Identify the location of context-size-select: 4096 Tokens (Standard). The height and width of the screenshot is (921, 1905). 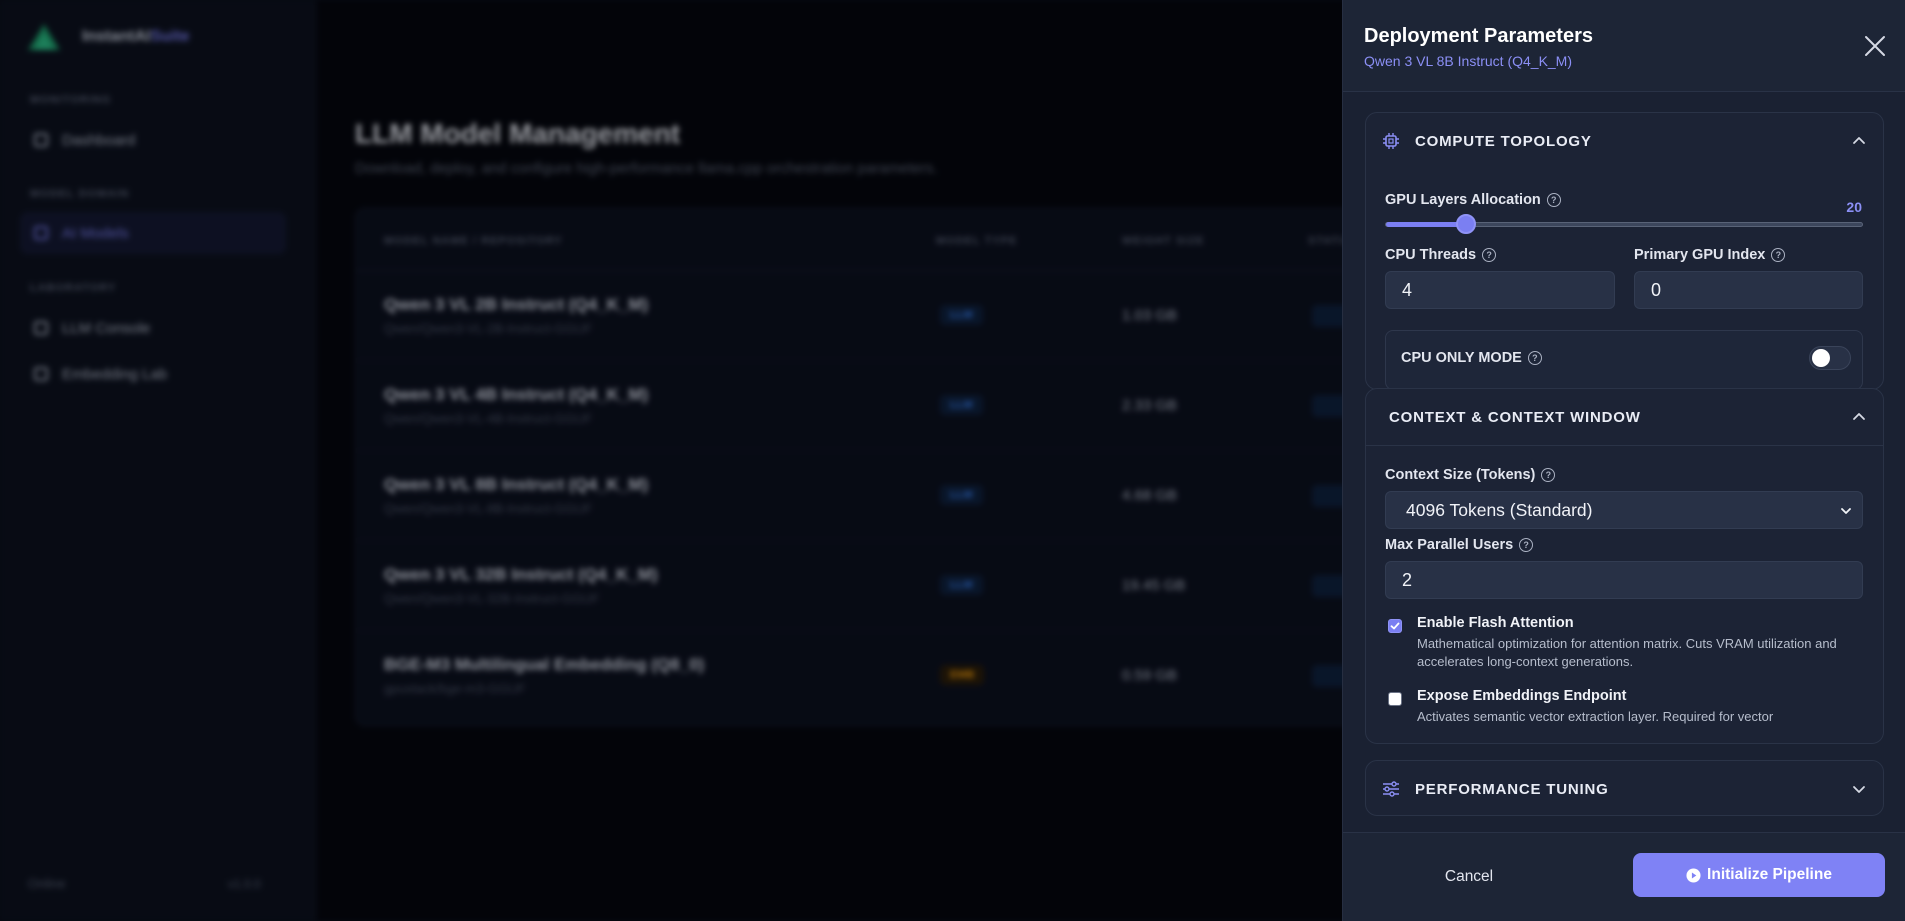
(1624, 510).